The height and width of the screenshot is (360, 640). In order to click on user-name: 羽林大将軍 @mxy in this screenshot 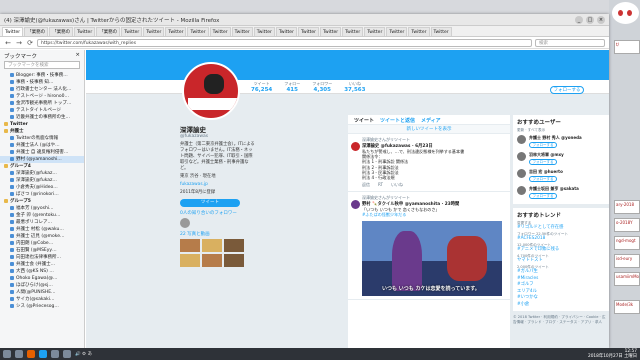, I will do `click(546, 155)`.